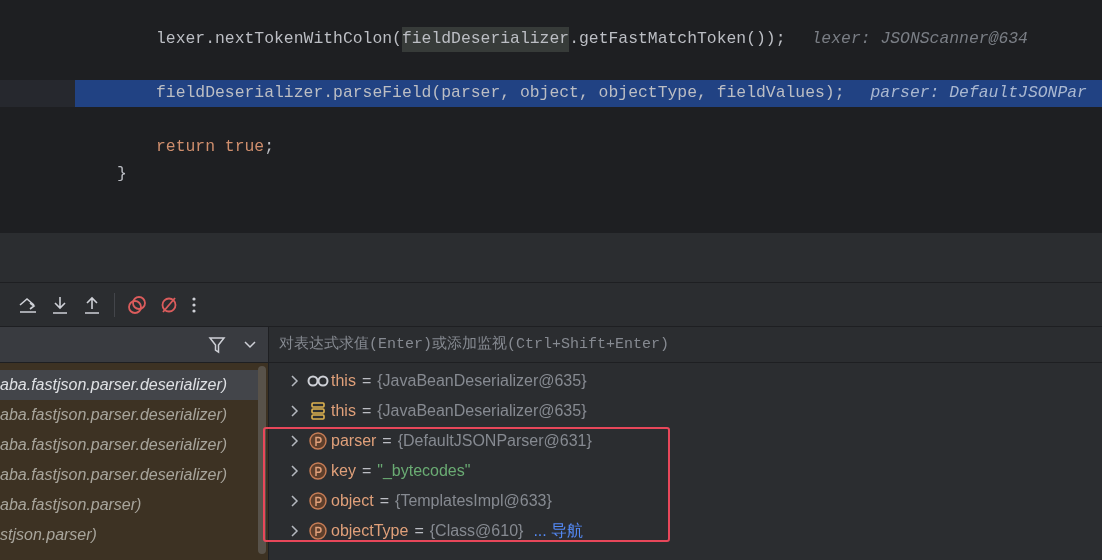  I want to click on navigate-link: ... 导航, so click(558, 531).